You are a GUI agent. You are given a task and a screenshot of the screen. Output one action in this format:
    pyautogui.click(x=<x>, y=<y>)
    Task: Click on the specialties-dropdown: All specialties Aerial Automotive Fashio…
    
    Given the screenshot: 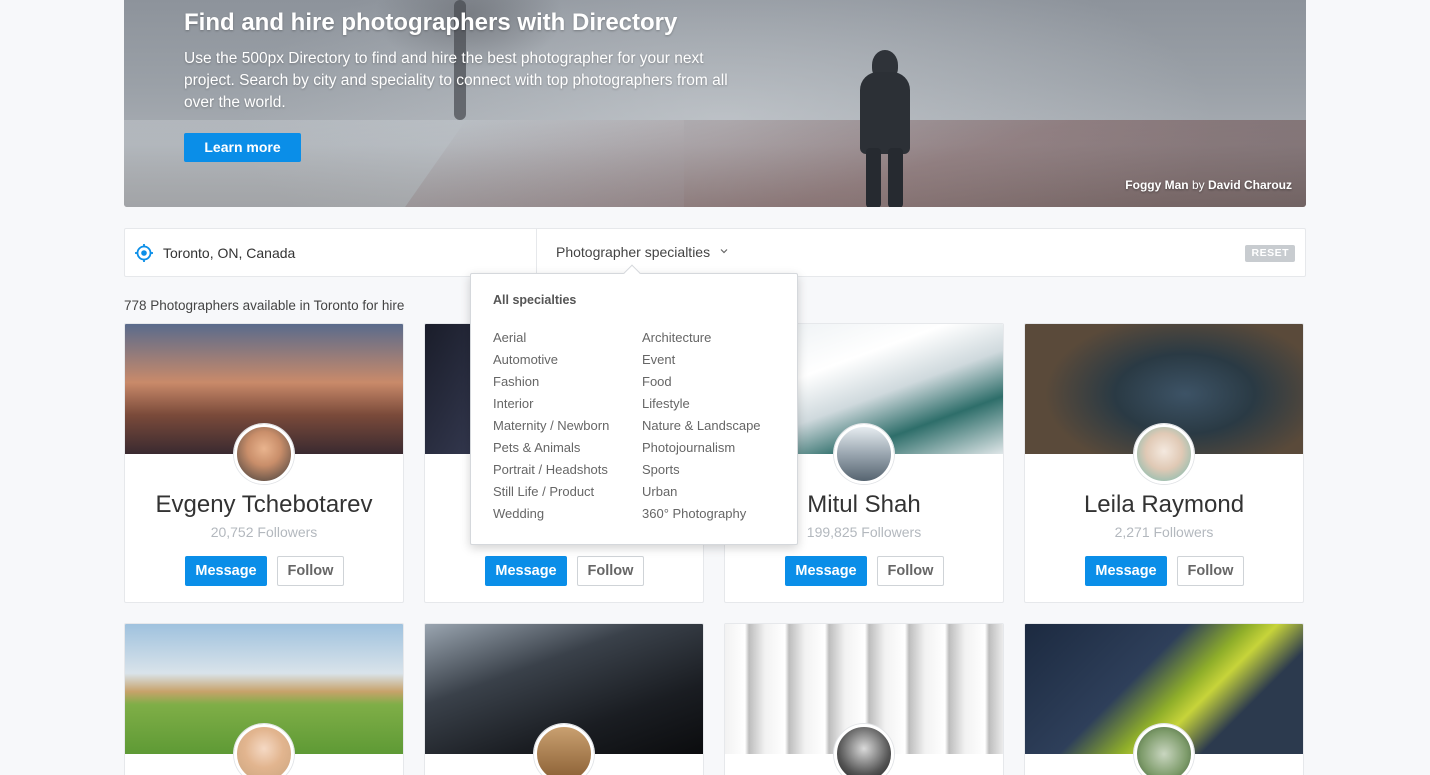 What is the action you would take?
    pyautogui.click(x=634, y=404)
    